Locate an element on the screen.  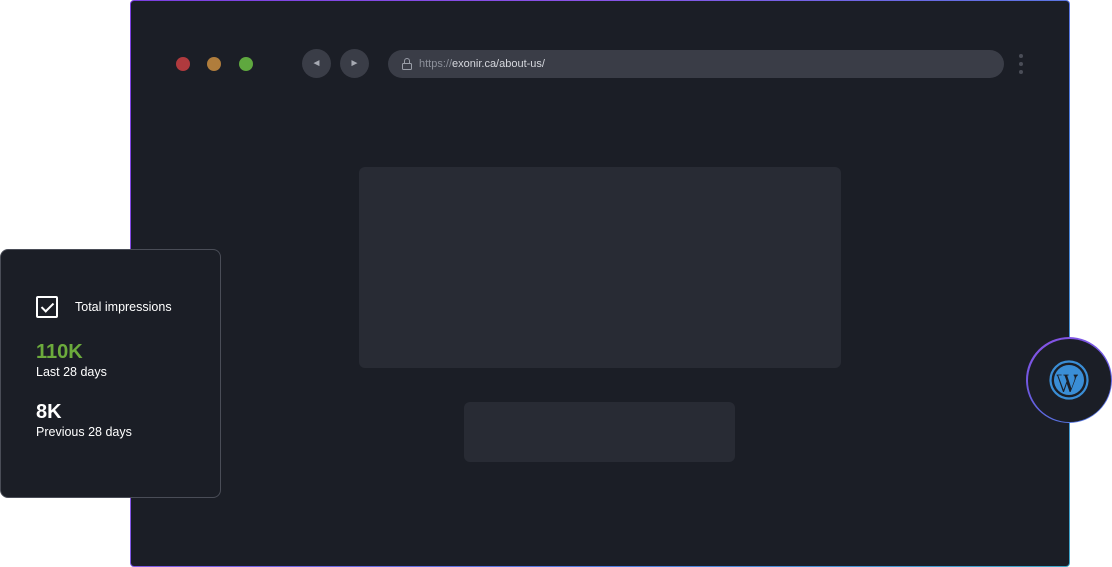
current-value: 110K is located at coordinates (59, 352).